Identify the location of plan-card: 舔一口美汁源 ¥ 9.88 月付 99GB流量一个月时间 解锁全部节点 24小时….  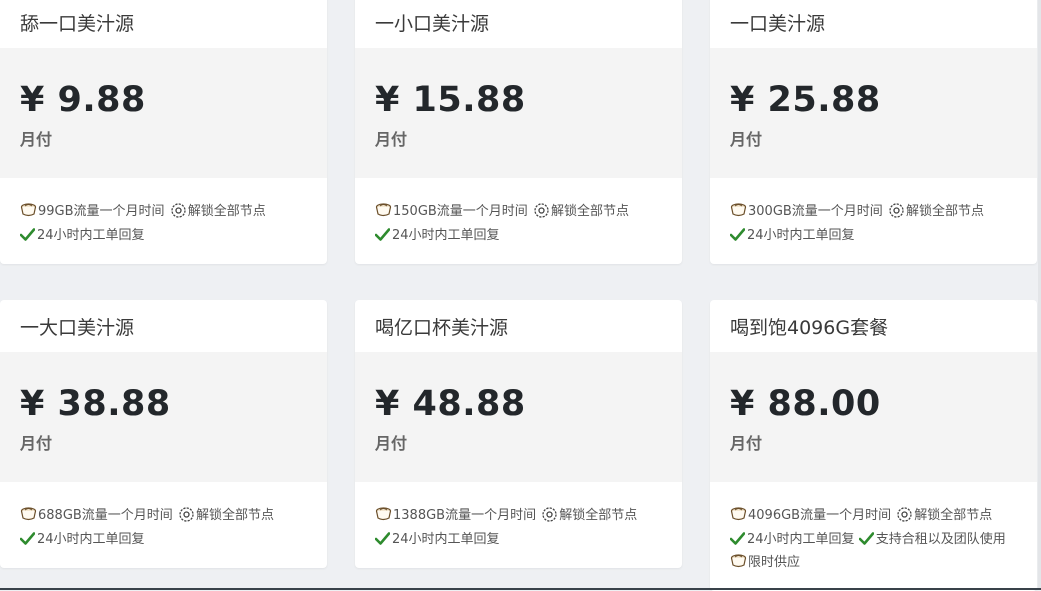
(163, 132).